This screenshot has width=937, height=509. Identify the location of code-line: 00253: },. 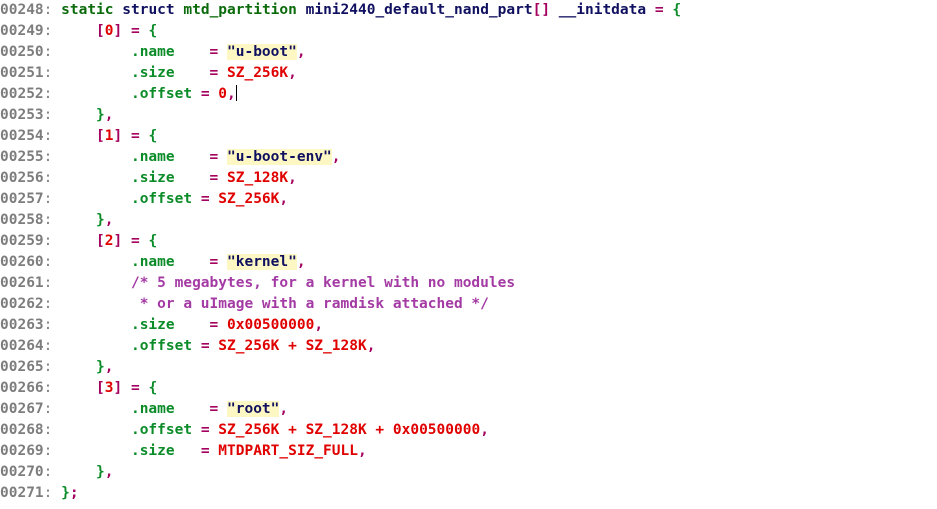
(468, 115).